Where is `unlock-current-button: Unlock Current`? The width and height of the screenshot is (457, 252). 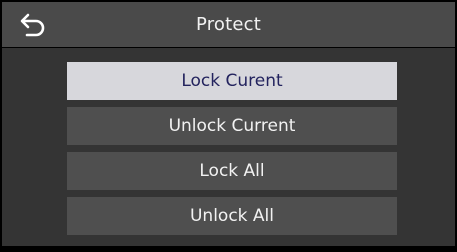
unlock-current-button: Unlock Current is located at coordinates (232, 126).